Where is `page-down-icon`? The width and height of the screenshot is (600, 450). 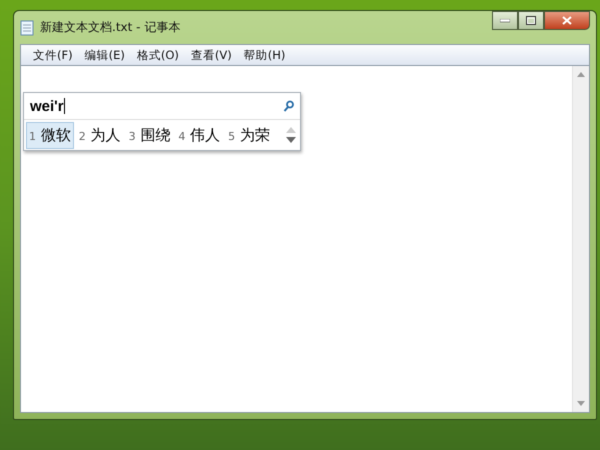
page-down-icon is located at coordinates (291, 140).